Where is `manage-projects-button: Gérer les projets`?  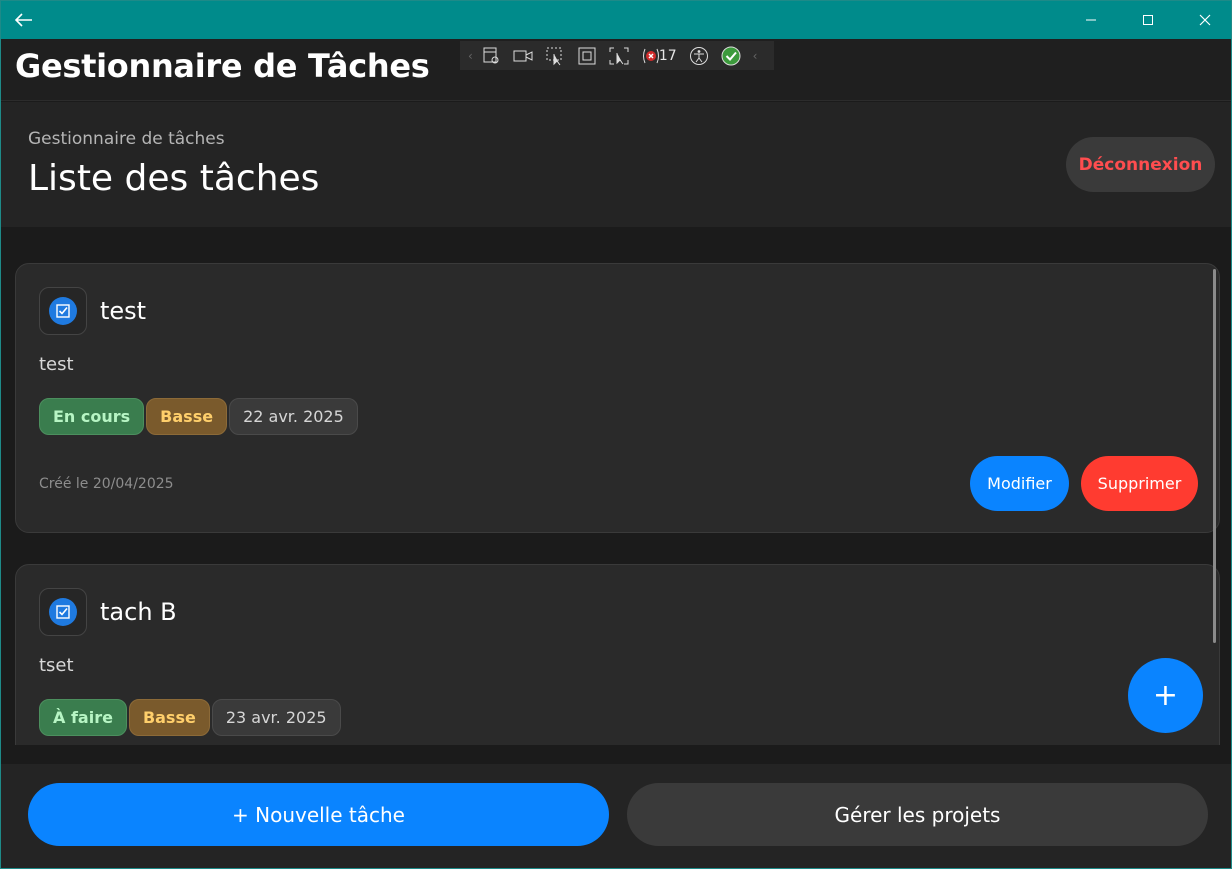 manage-projects-button: Gérer les projets is located at coordinates (917, 814).